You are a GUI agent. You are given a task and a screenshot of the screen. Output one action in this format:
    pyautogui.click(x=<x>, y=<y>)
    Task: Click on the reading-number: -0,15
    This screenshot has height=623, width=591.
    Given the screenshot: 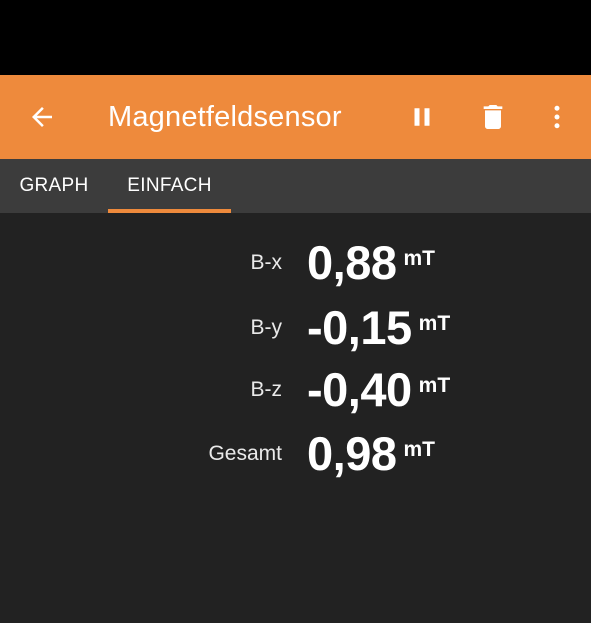 What is the action you would take?
    pyautogui.click(x=359, y=327)
    